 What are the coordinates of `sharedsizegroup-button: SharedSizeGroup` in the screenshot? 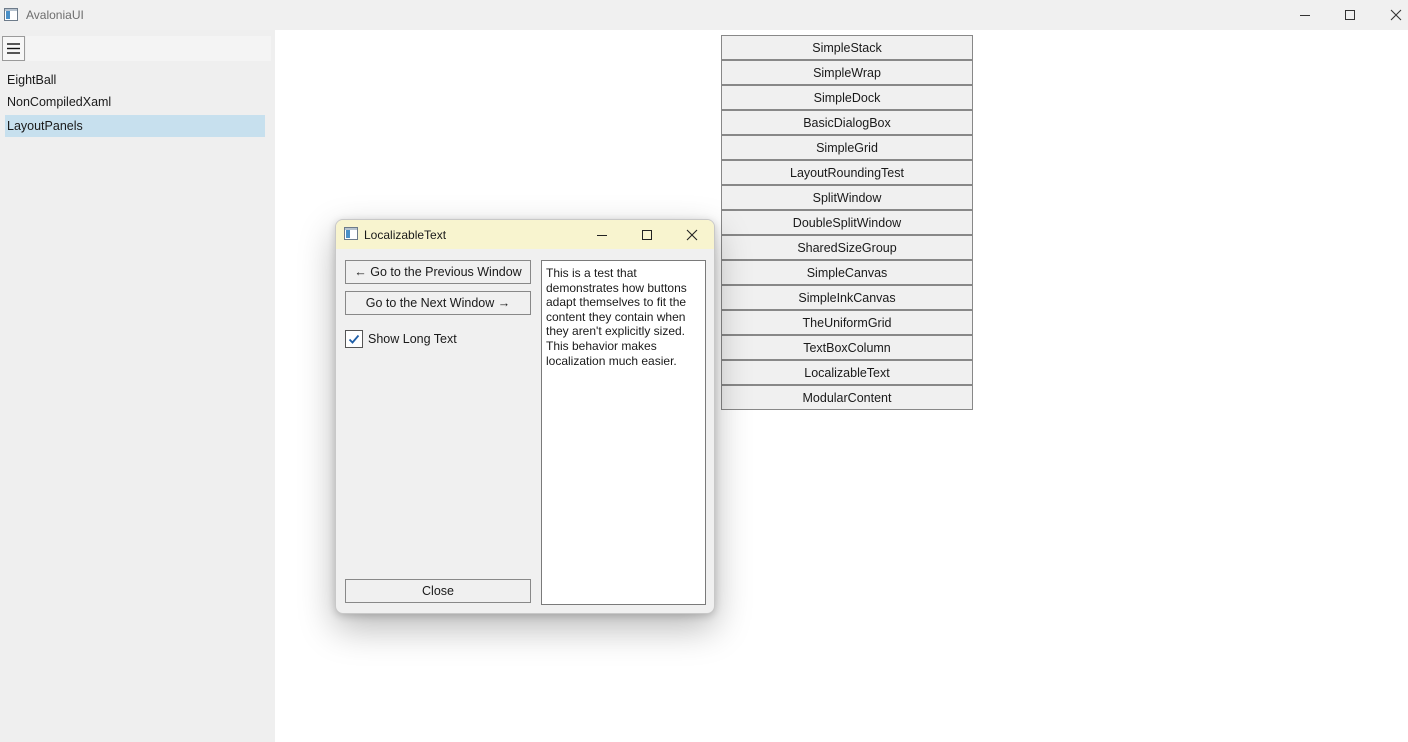 It's located at (847, 247).